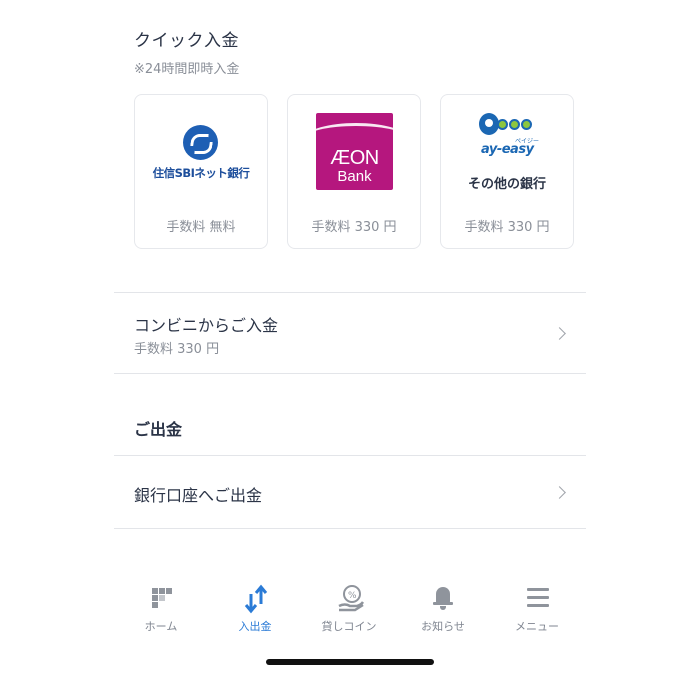 This screenshot has height=675, width=700. I want to click on transfer-arrows-icon, so click(256, 599).